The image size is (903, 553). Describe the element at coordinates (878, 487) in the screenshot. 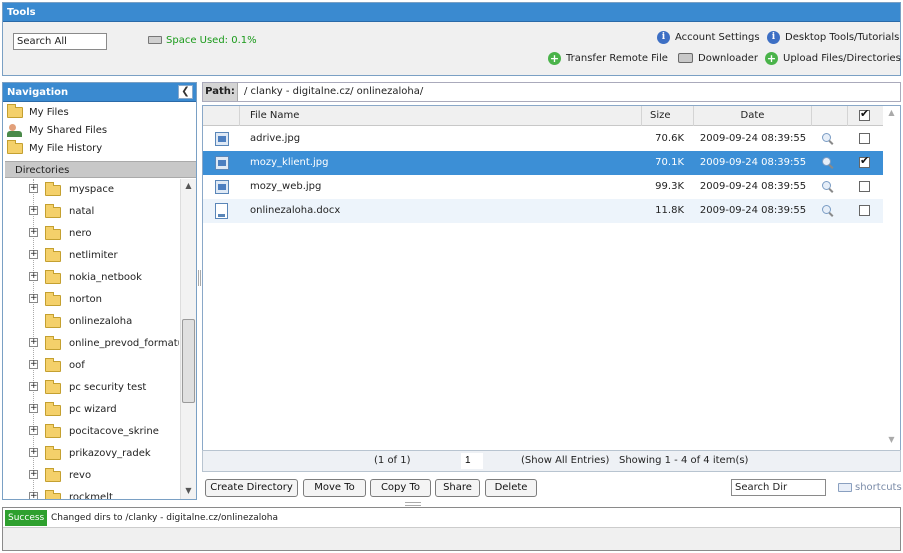

I see `shortcuts-label: shortcuts` at that location.